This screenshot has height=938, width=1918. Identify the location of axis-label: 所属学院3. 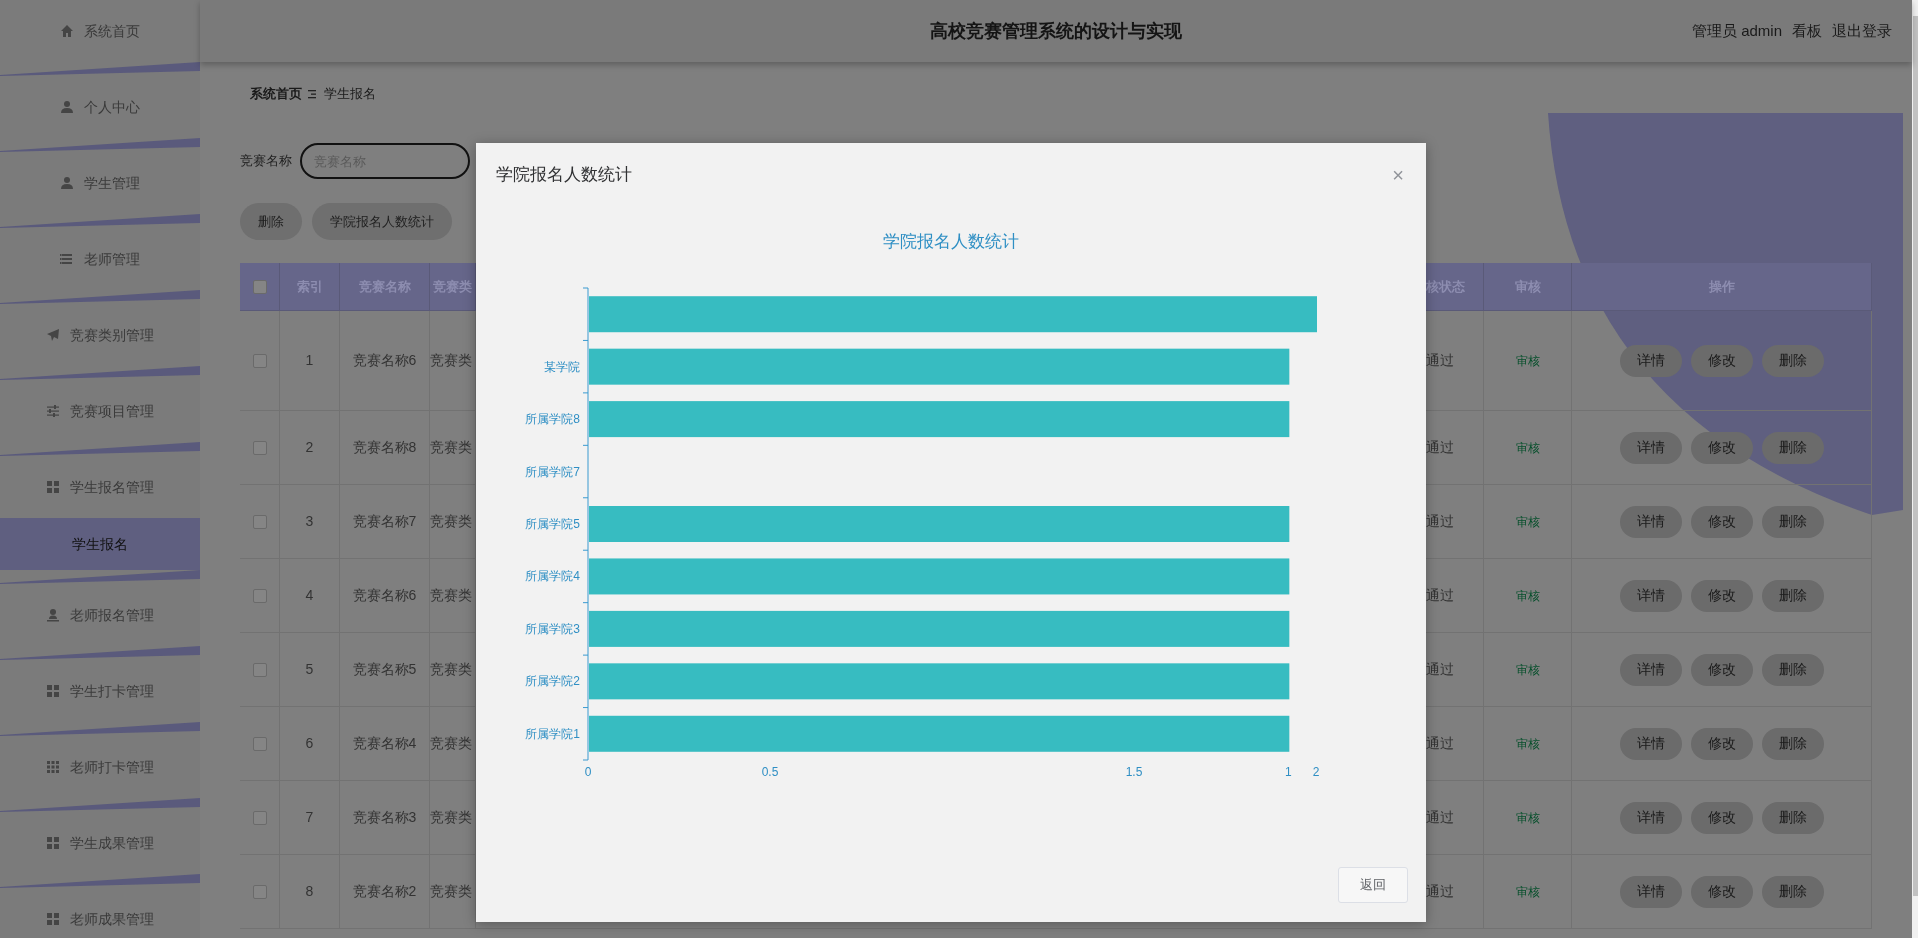
(552, 628).